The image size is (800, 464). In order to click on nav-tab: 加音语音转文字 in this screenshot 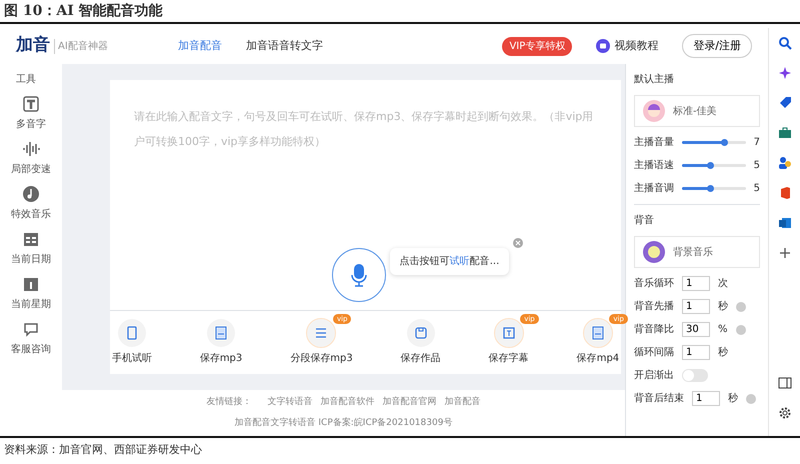, I will do `click(284, 46)`.